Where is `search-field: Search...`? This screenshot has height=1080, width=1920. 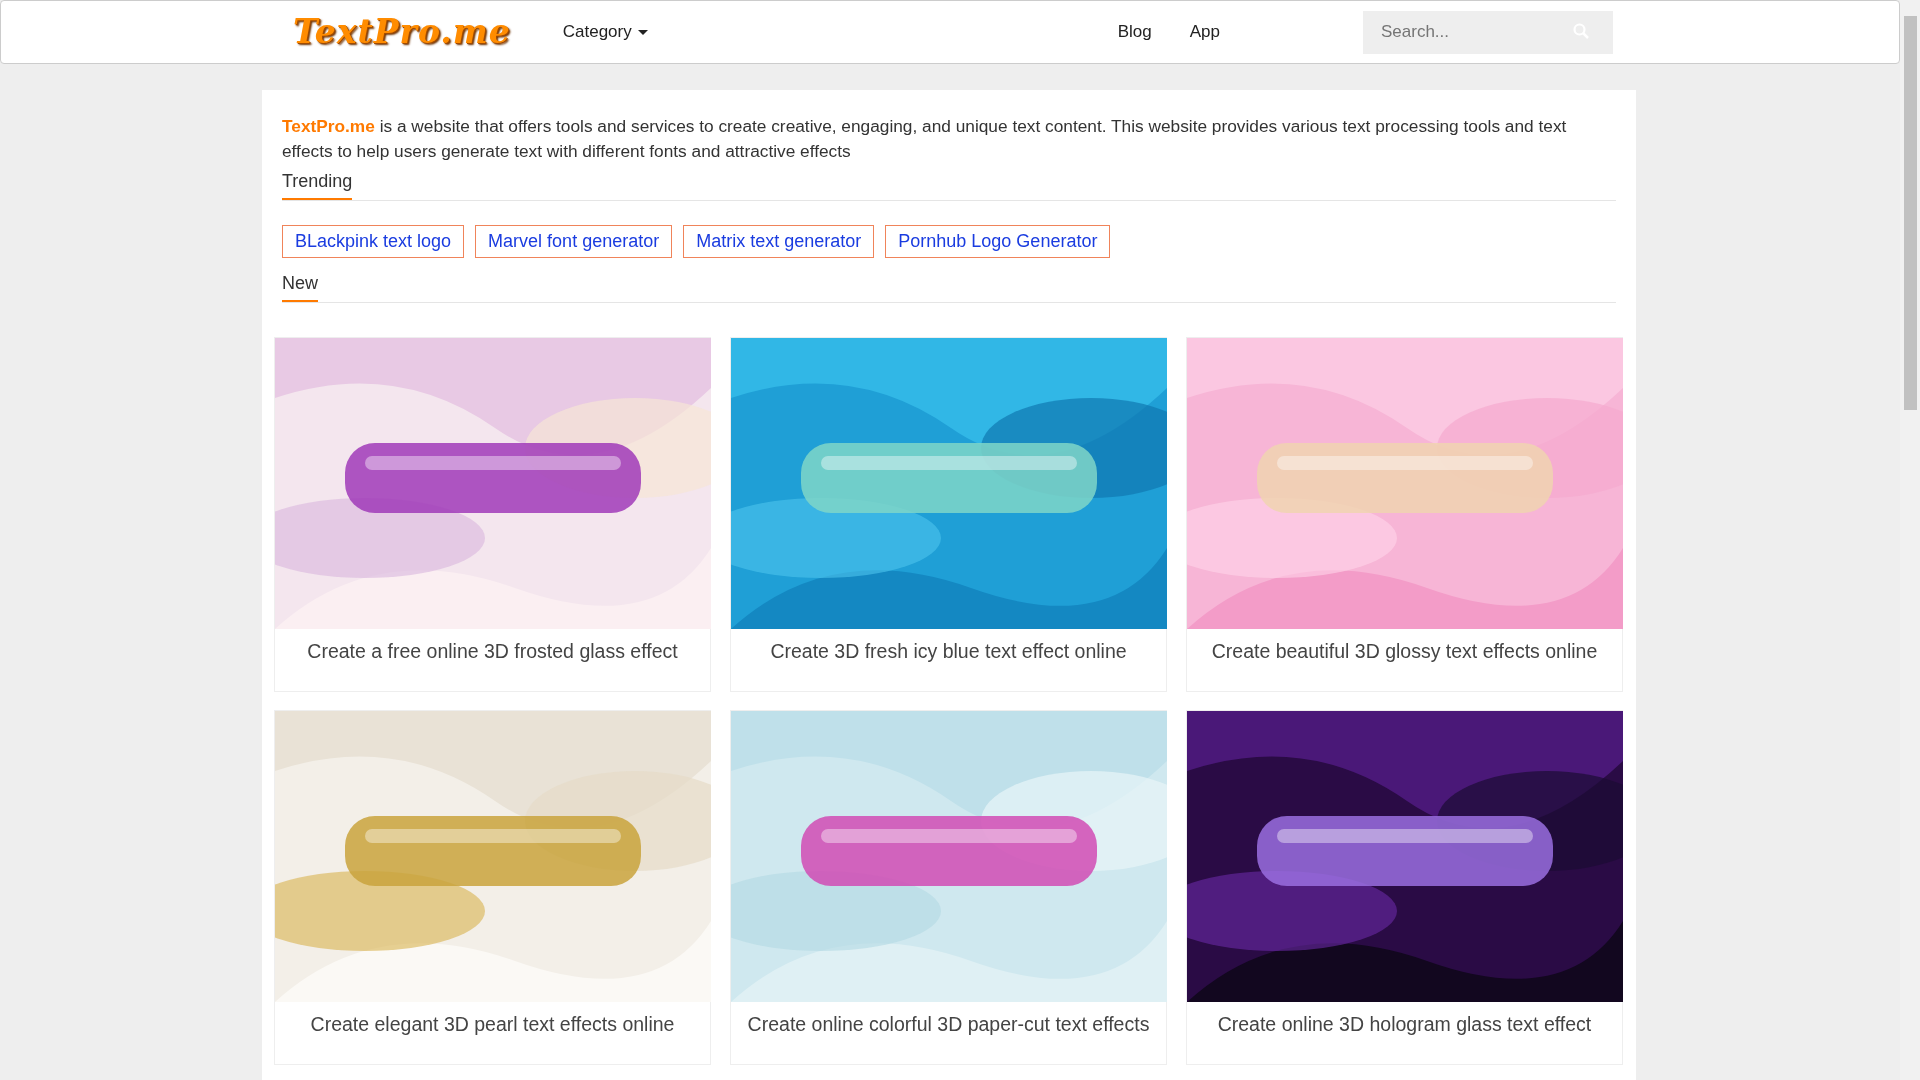
search-field: Search... is located at coordinates (1488, 32).